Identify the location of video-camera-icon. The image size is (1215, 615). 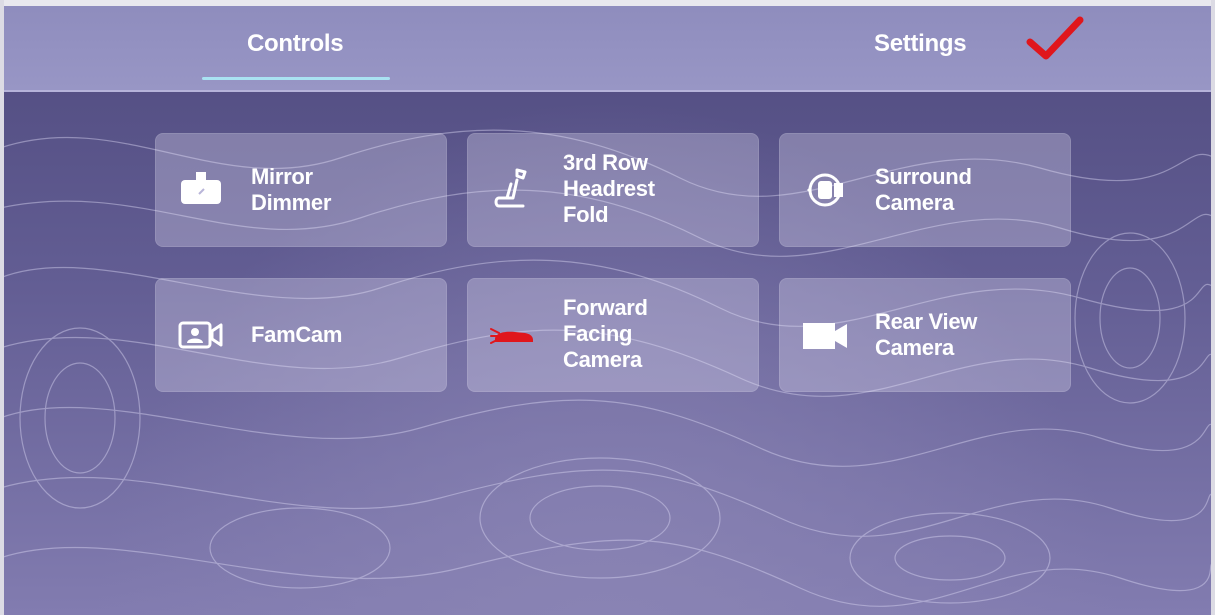
(825, 336).